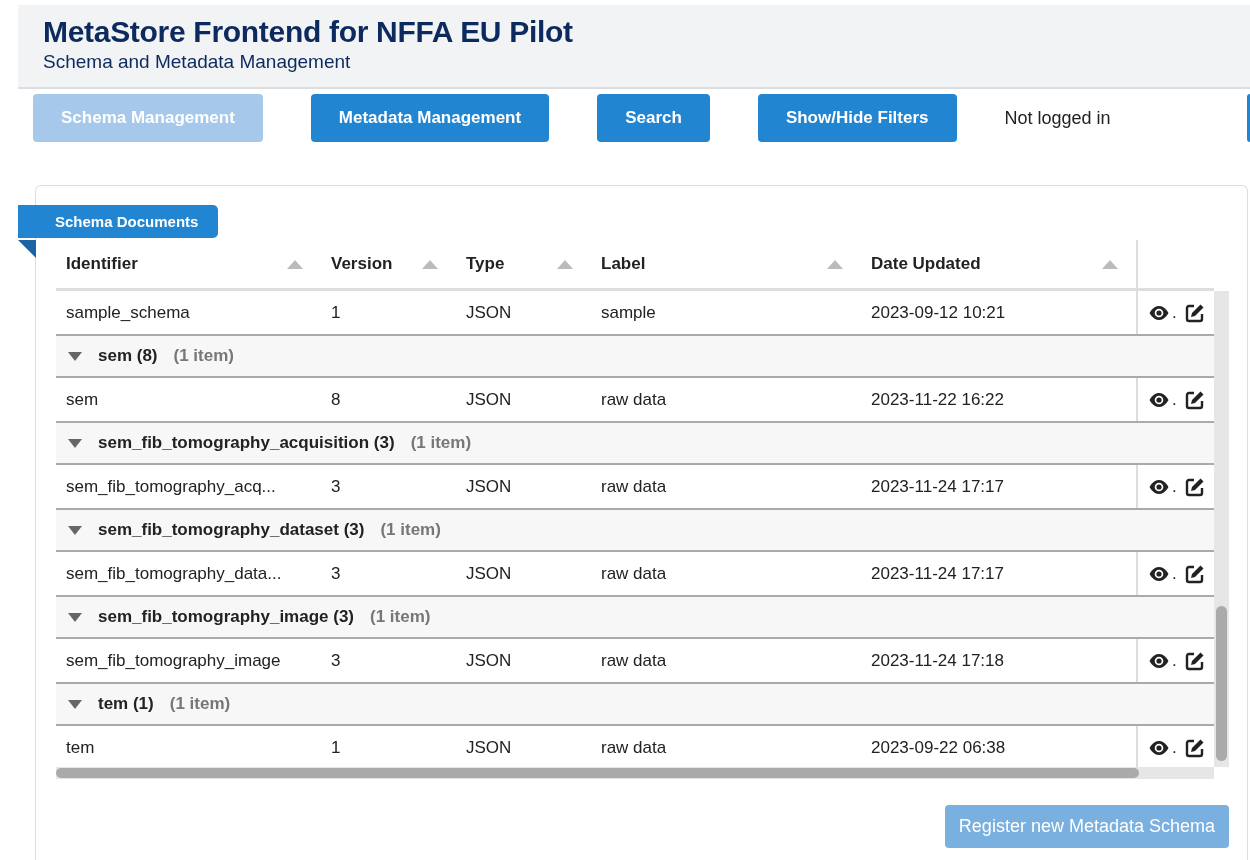 This screenshot has height=860, width=1250. Describe the element at coordinates (197, 62) in the screenshot. I see `app-subtitle: Schema and Metadata Management` at that location.